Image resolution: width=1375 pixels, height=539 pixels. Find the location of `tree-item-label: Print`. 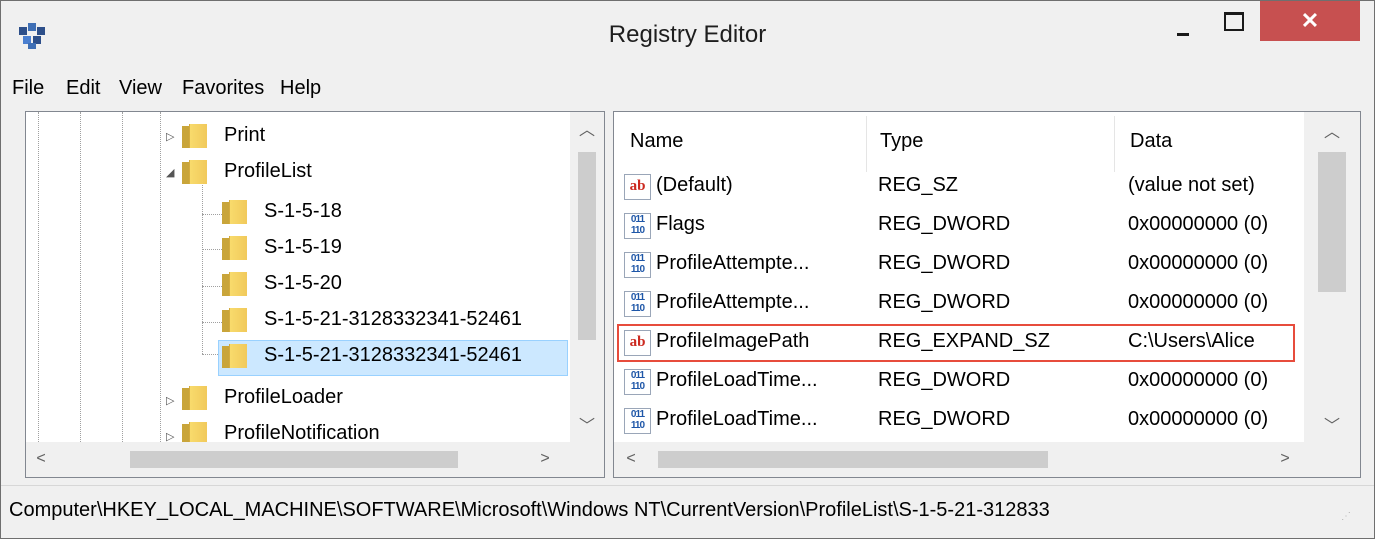

tree-item-label: Print is located at coordinates (245, 135).